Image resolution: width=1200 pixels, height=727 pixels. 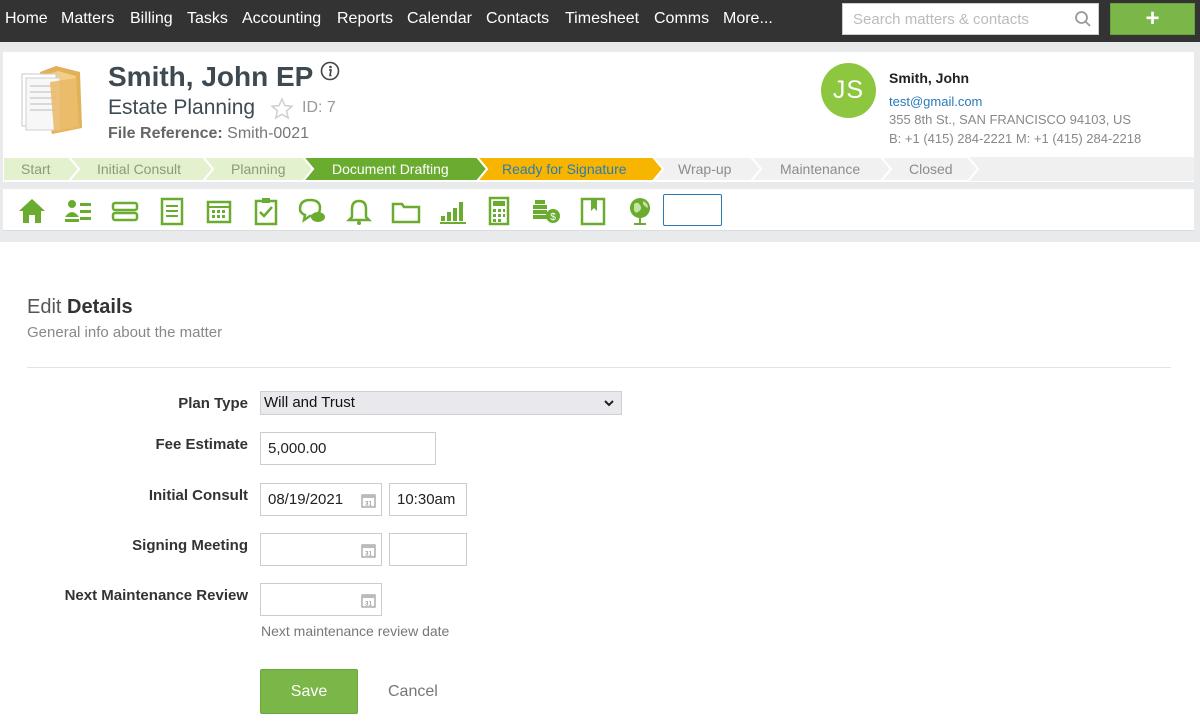 I want to click on calculator-icon, so click(x=499, y=211).